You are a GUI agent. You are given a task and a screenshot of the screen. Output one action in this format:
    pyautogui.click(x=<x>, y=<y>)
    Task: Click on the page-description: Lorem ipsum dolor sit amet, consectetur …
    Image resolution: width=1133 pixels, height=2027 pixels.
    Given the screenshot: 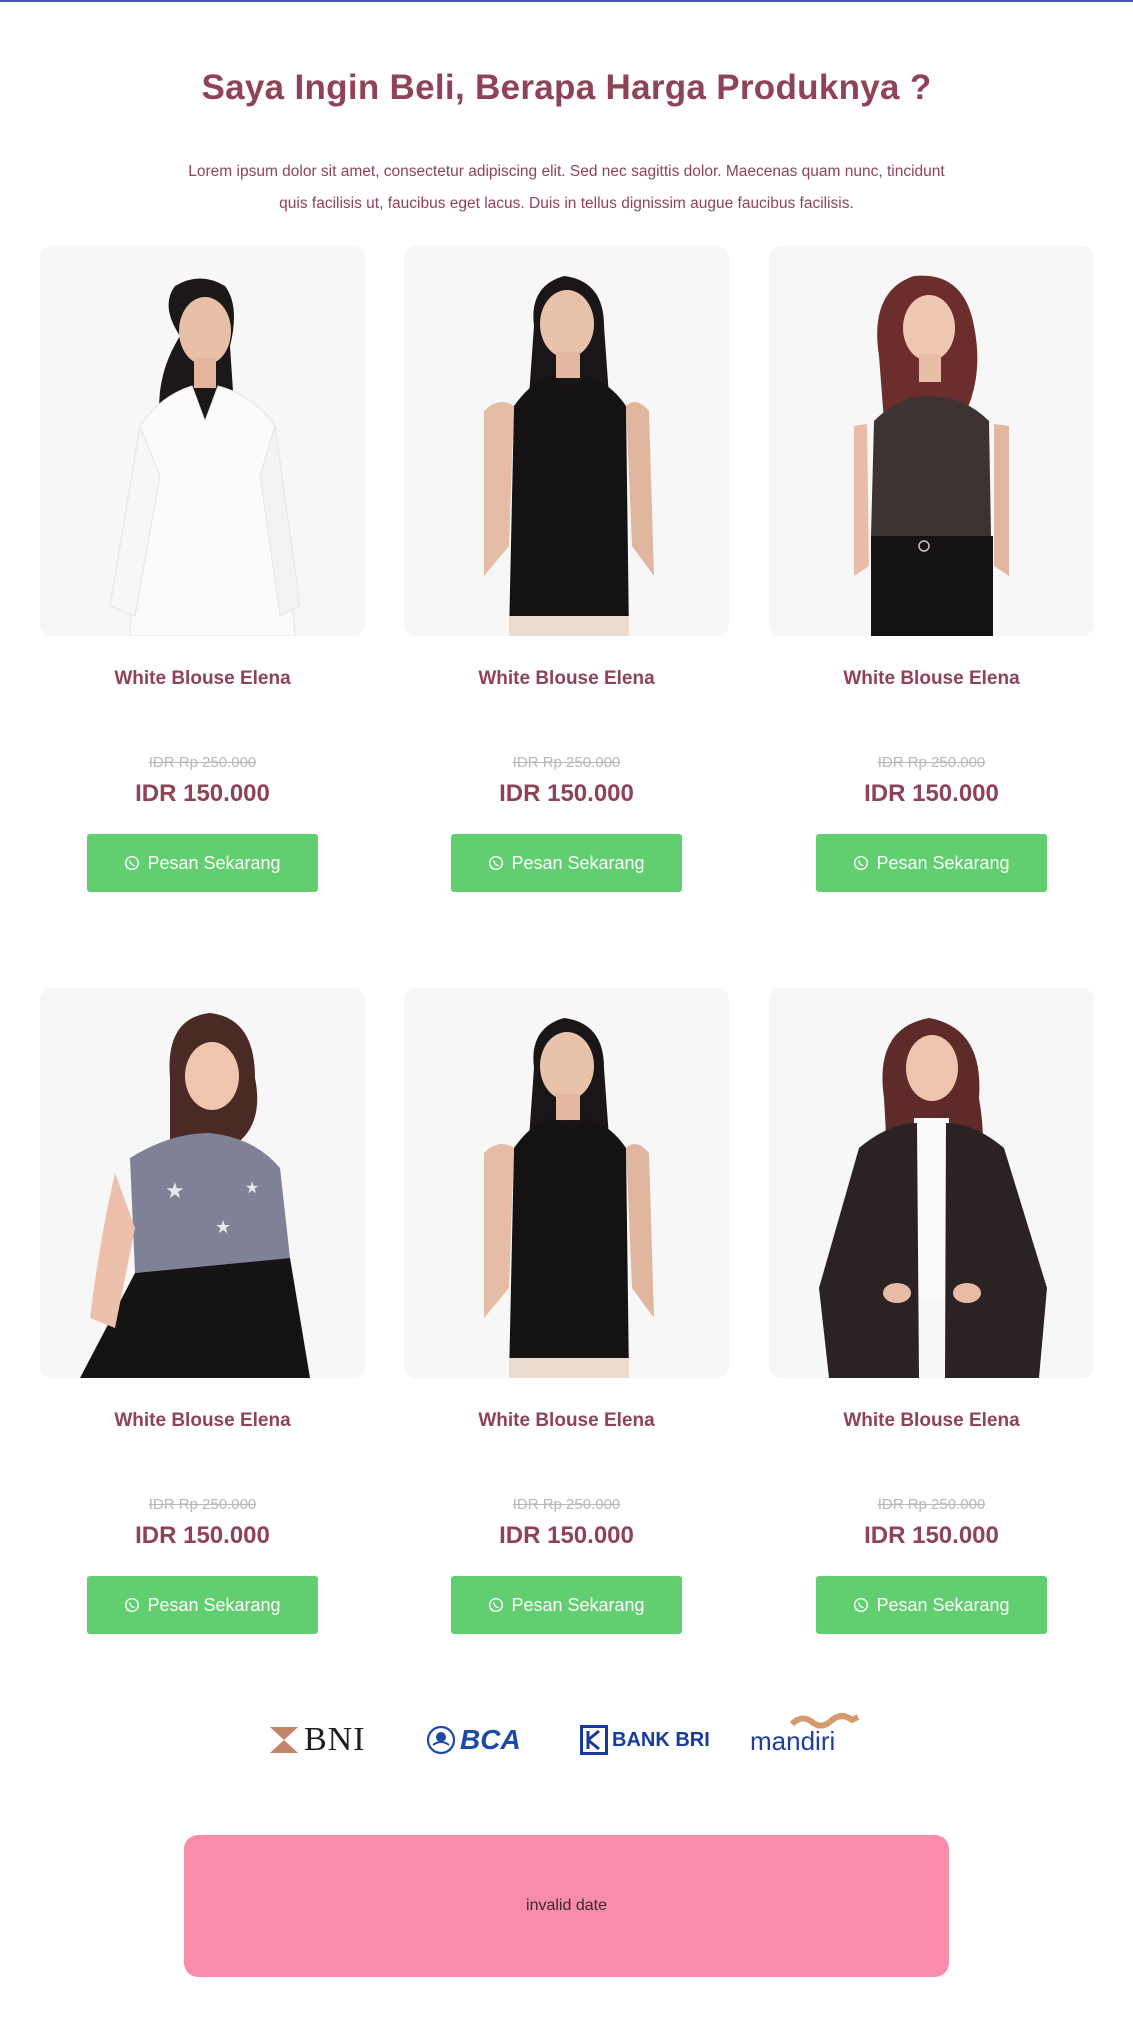 What is the action you would take?
    pyautogui.click(x=566, y=187)
    